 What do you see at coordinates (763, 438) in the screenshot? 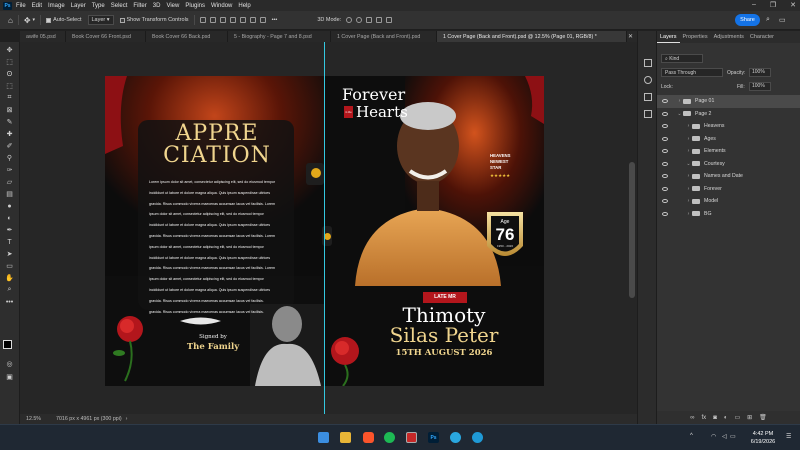
I see `clock: 4:42 PM 6/19/2026` at bounding box center [763, 438].